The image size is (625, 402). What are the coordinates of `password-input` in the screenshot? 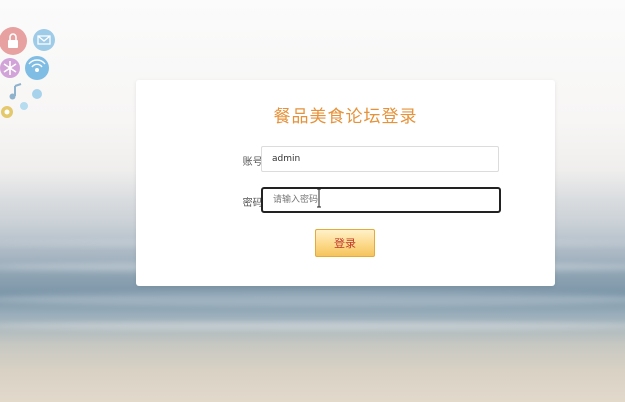 It's located at (381, 200).